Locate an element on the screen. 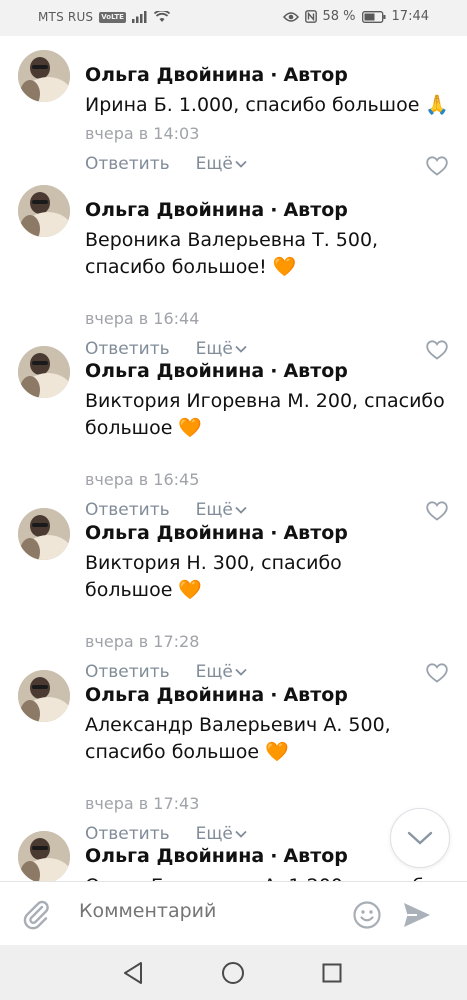 Image resolution: width=467 pixels, height=1000 pixels. smile-icon is located at coordinates (367, 915).